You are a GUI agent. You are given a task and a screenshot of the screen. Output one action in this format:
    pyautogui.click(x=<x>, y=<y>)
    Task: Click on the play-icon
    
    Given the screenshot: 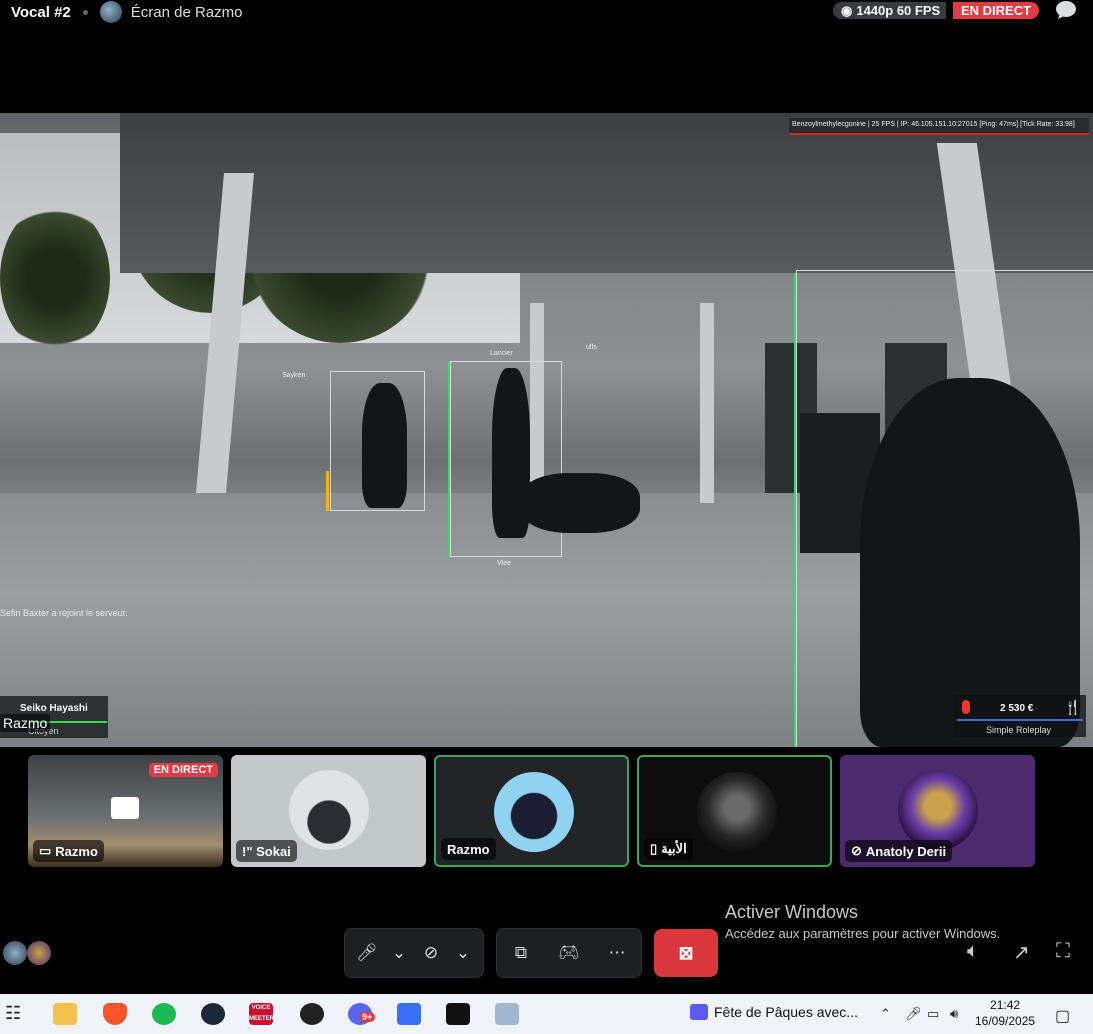 What is the action you would take?
    pyautogui.click(x=699, y=1012)
    